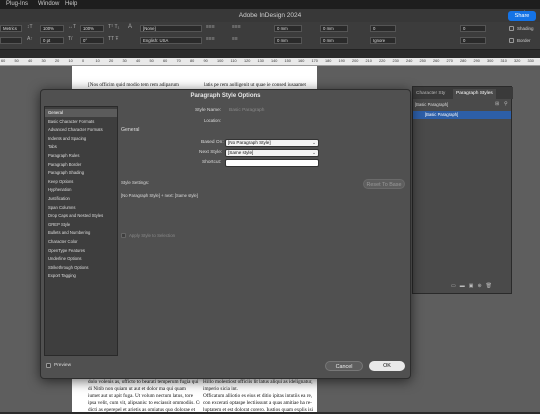 The image size is (540, 414). Describe the element at coordinates (17, 4) in the screenshot. I see `menu-plugins: Plug-Ins` at that location.